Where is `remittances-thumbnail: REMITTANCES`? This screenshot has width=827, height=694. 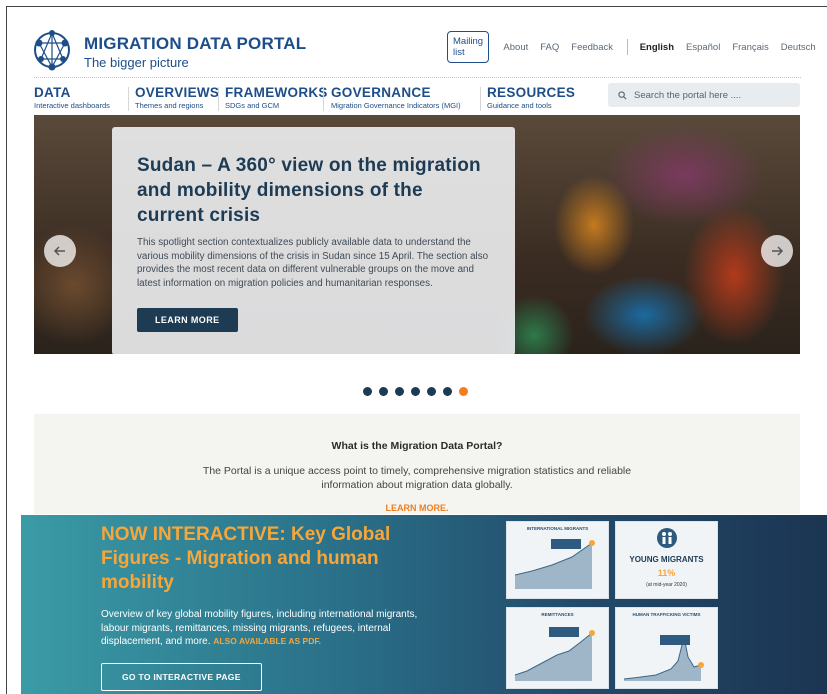 remittances-thumbnail: REMITTANCES is located at coordinates (557, 648).